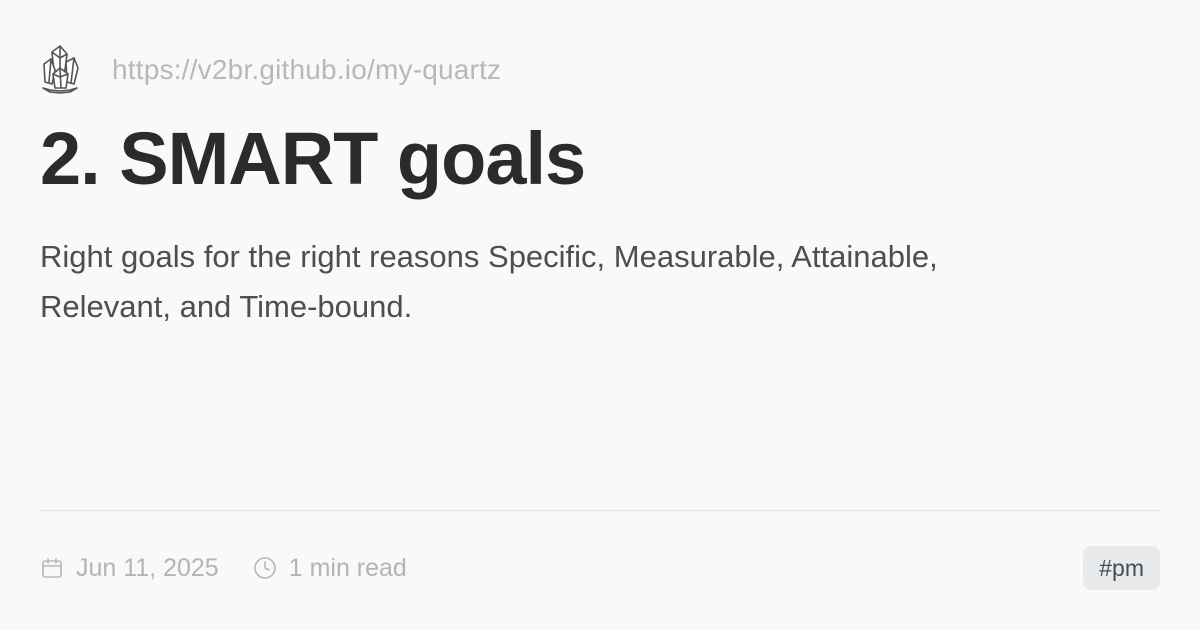  I want to click on calendar-icon, so click(53, 568).